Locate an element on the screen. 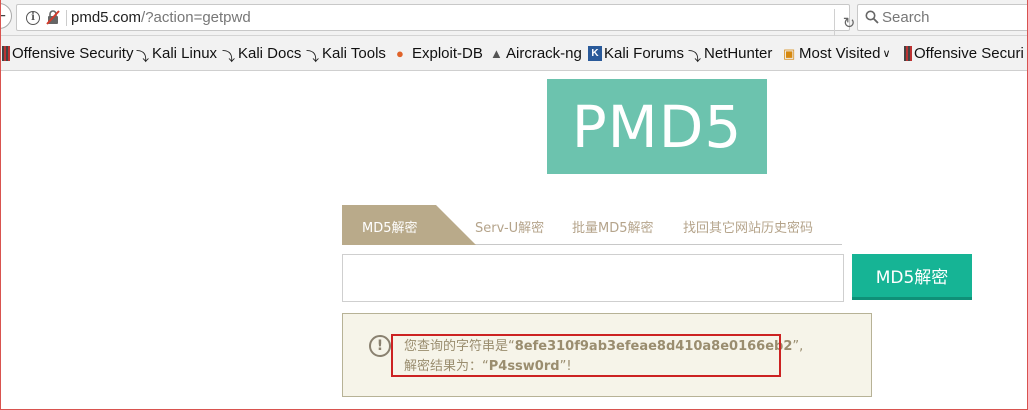 Image resolution: width=1028 pixels, height=410 pixels. exploit-db-icon: ● is located at coordinates (400, 53).